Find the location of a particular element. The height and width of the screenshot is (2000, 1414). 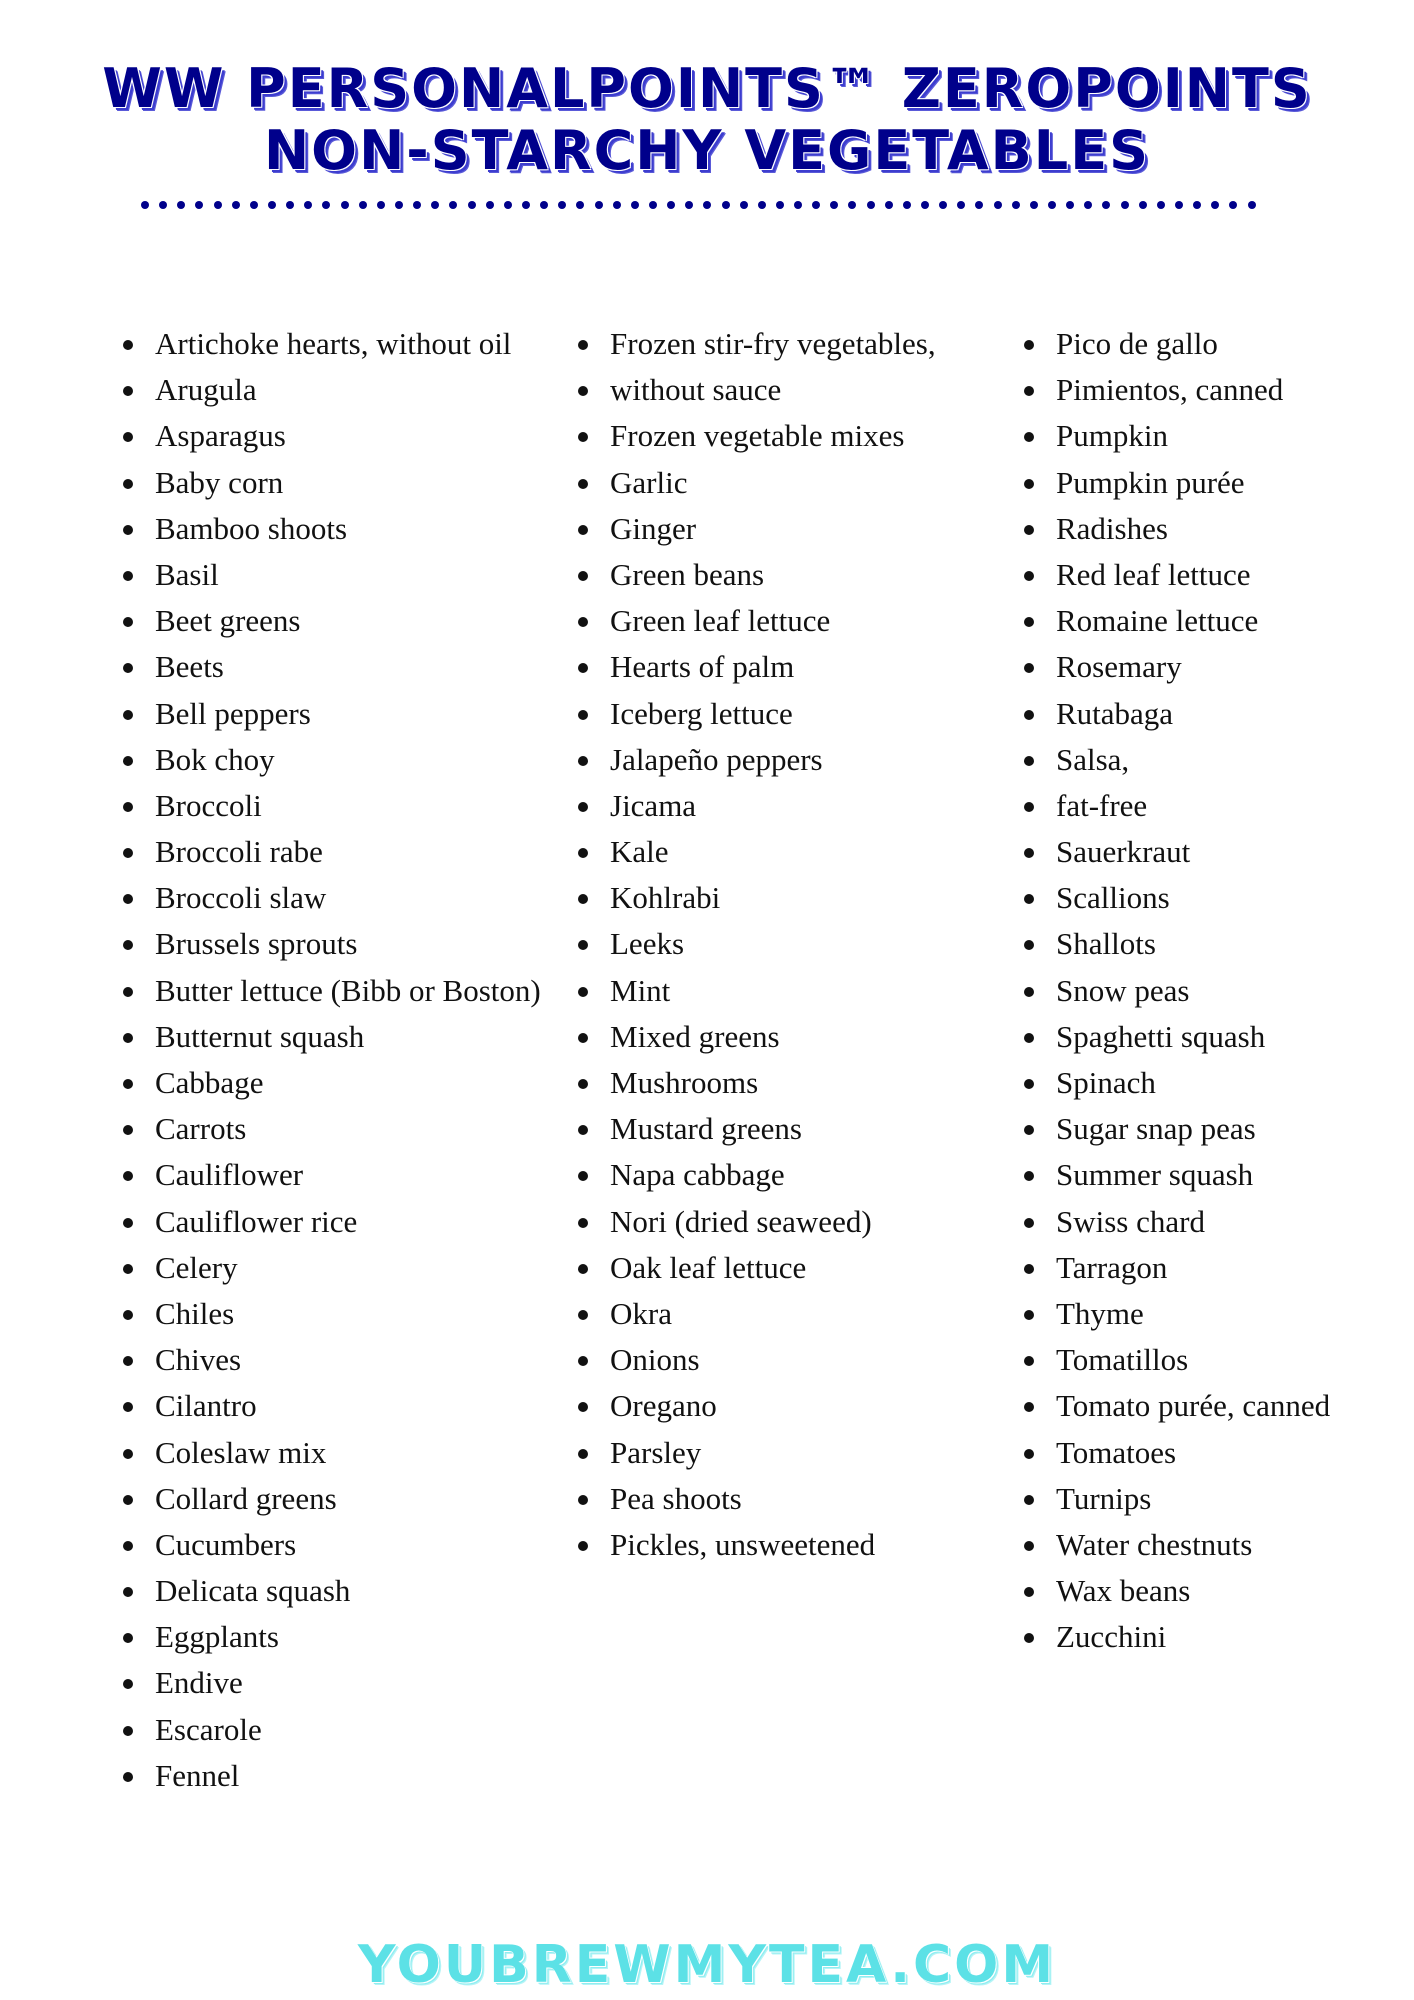

list-item-label: Nori (dried seaweed) is located at coordinates (741, 1221).